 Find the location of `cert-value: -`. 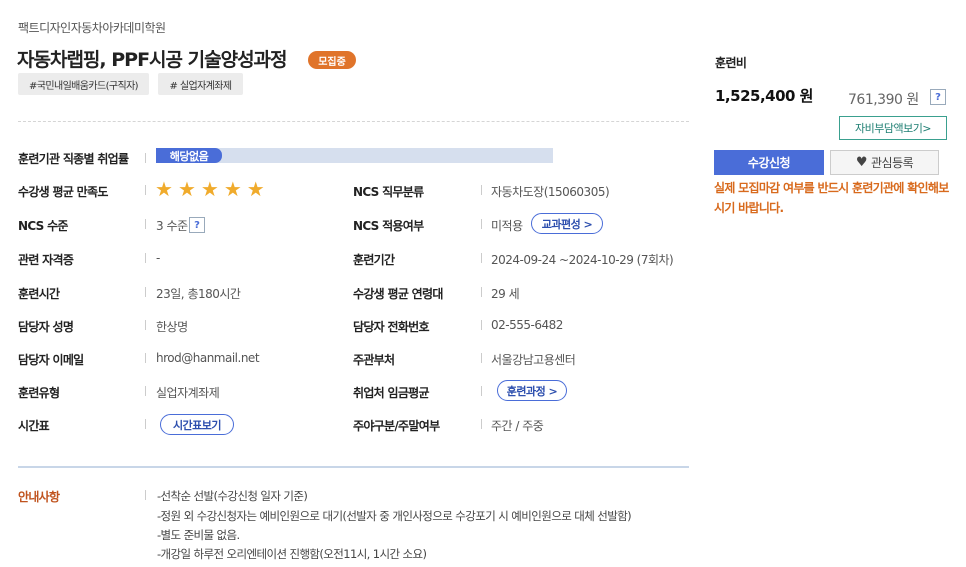

cert-value: - is located at coordinates (158, 258).